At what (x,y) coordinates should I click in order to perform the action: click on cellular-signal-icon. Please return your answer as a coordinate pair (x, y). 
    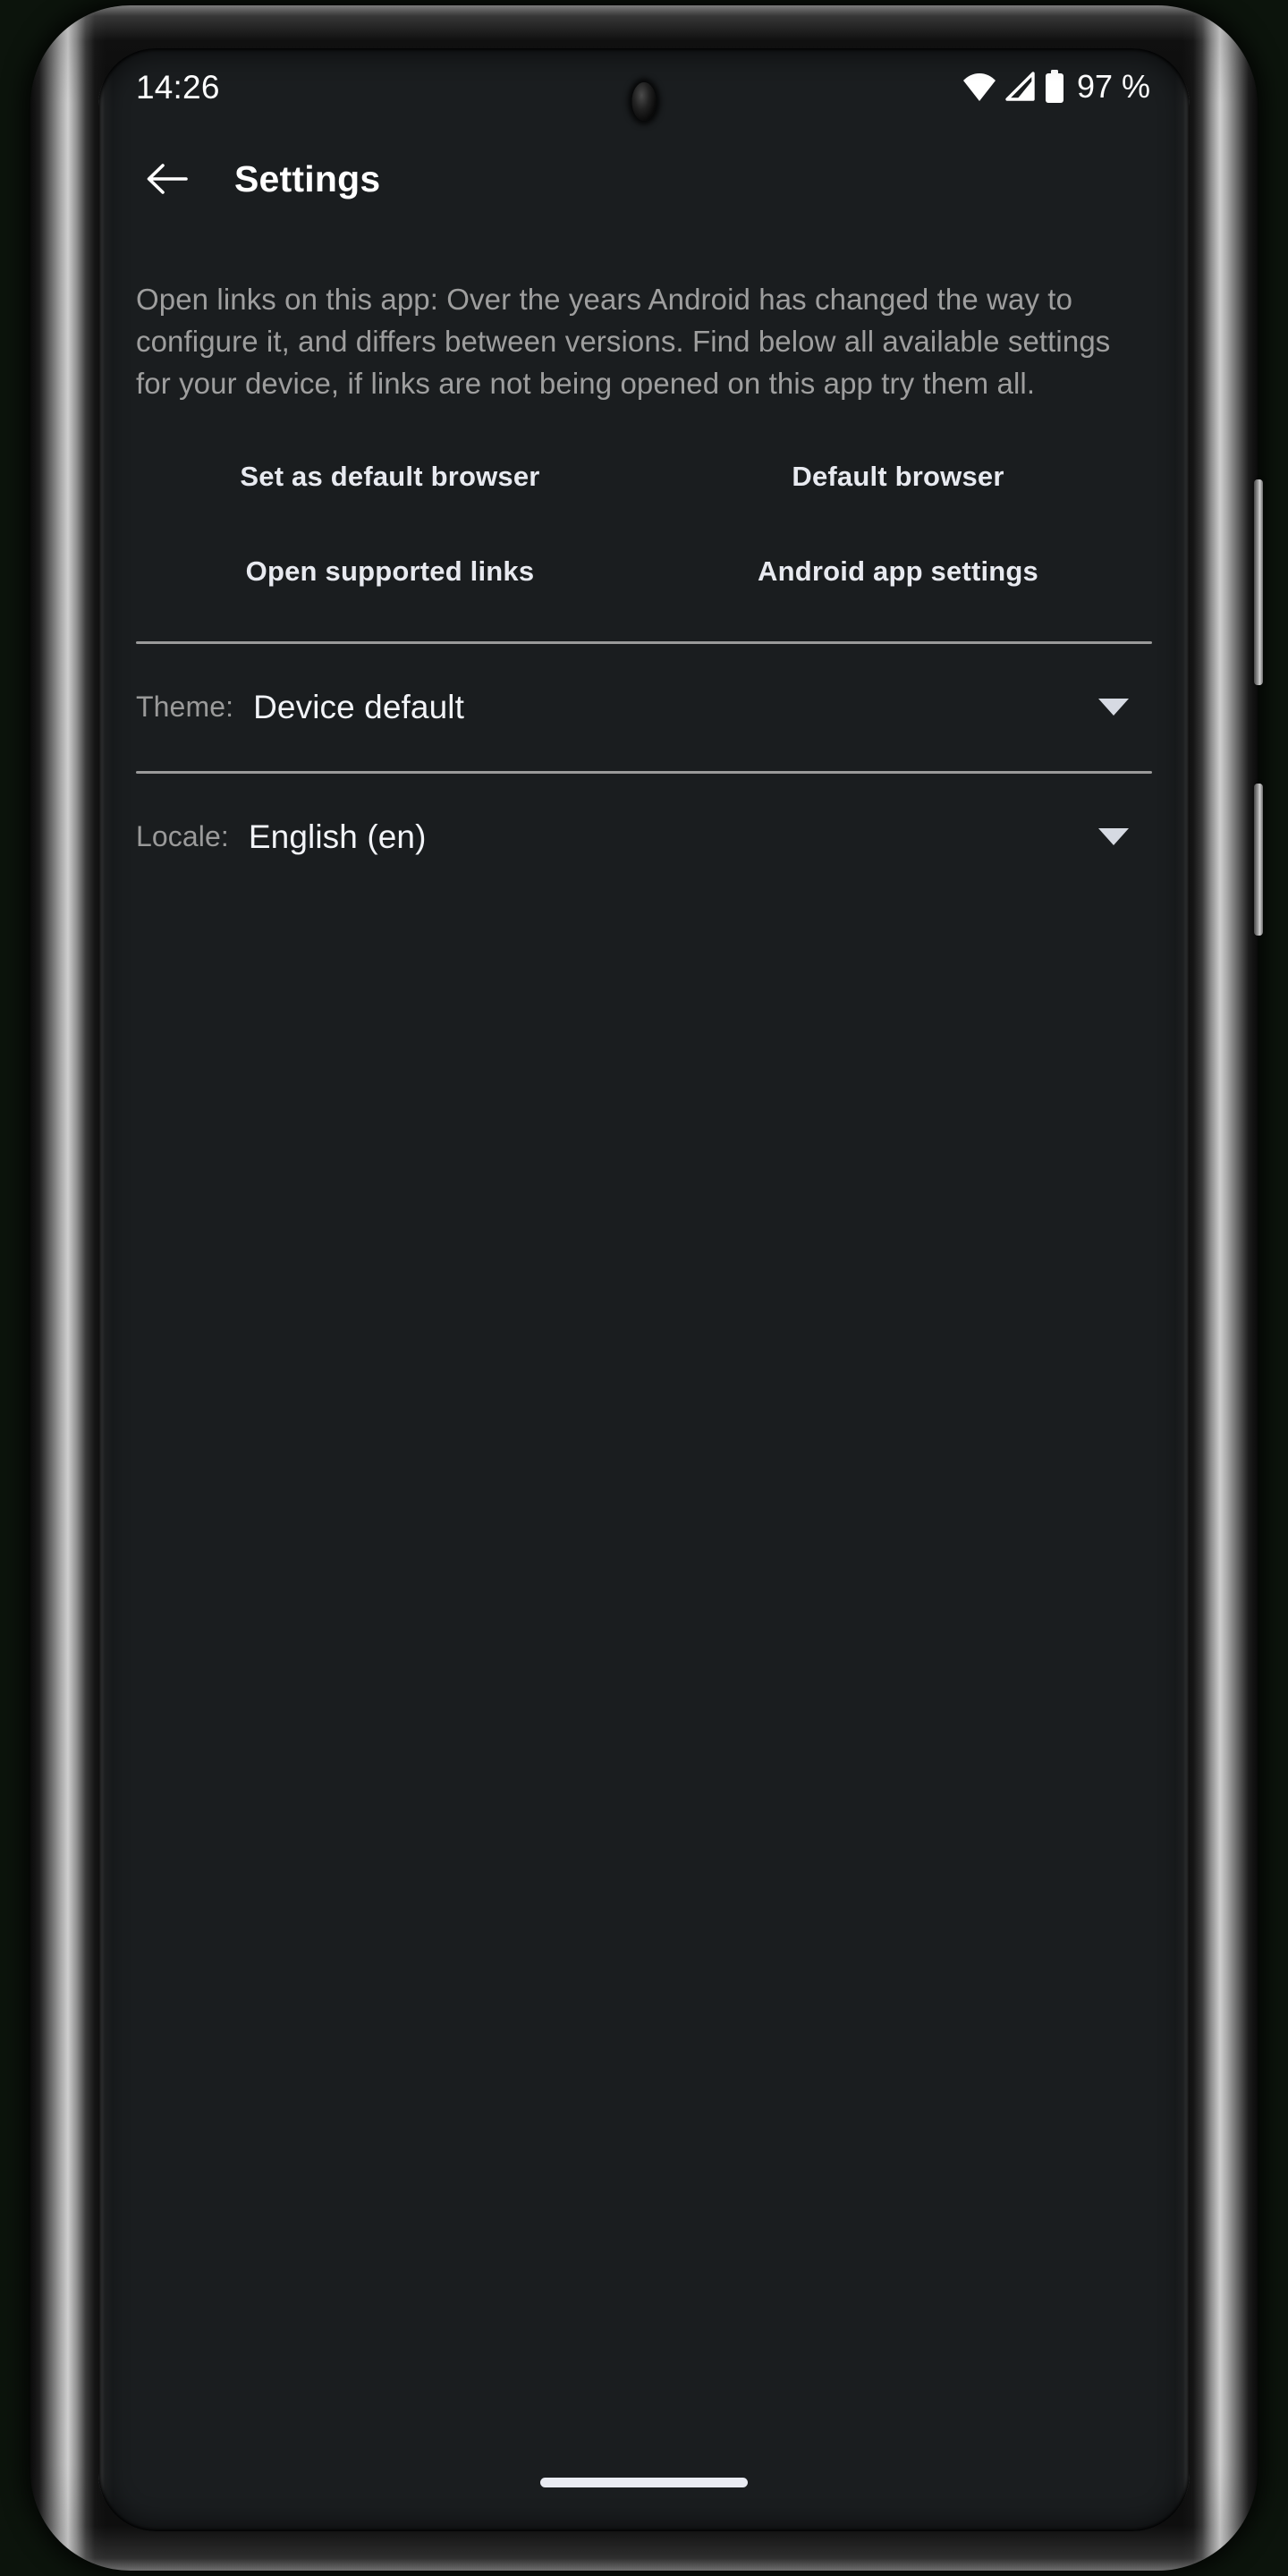
    Looking at the image, I should click on (1020, 86).